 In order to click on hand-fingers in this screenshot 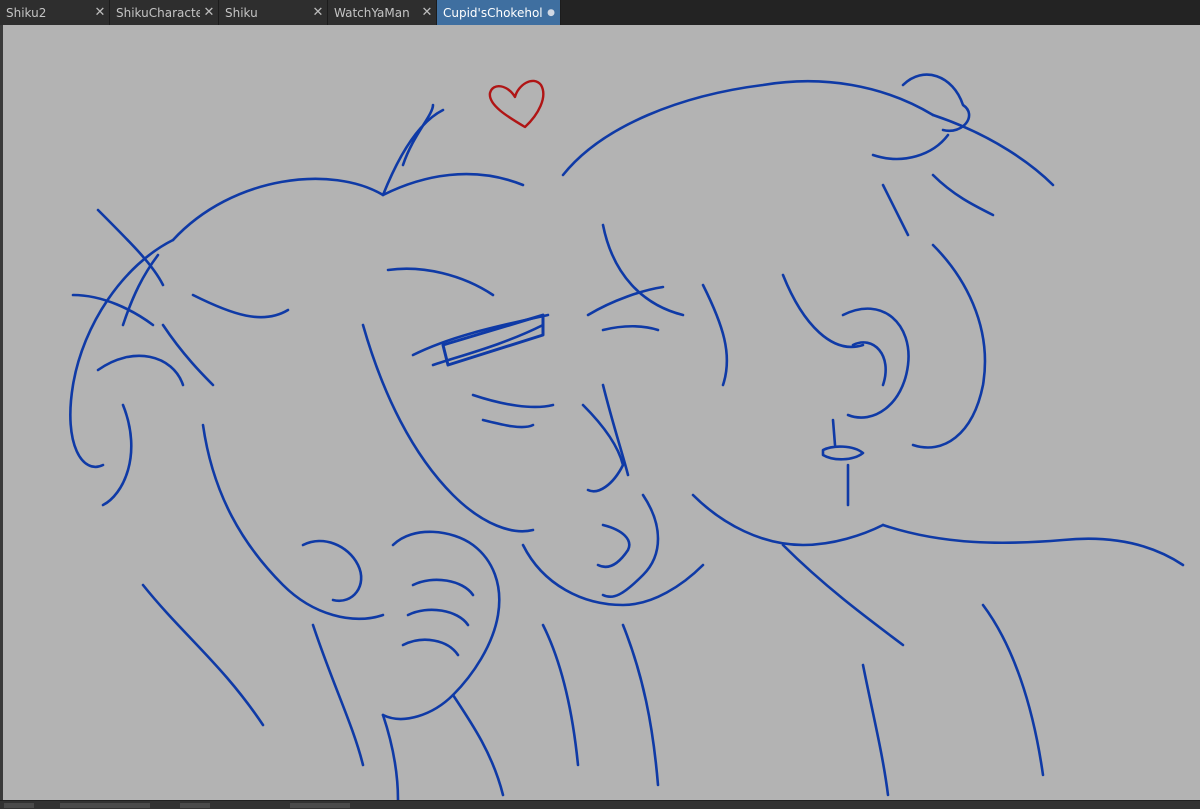, I will do `click(438, 617)`.